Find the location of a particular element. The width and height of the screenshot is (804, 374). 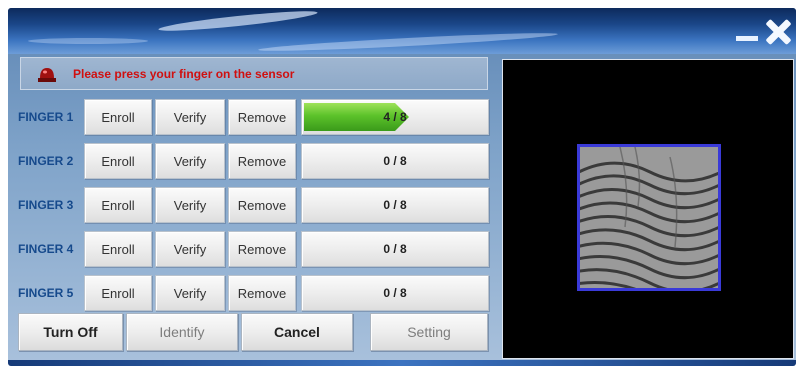

finger-label: FINGER 1 is located at coordinates (46, 117).